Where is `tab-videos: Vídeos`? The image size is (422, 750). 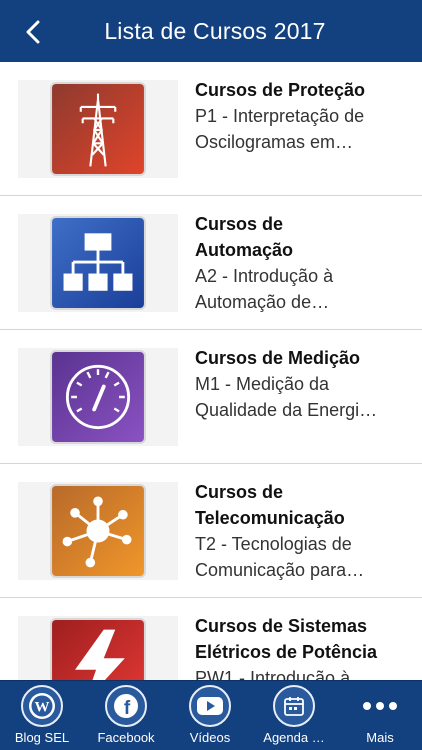 tab-videos: Vídeos is located at coordinates (210, 717).